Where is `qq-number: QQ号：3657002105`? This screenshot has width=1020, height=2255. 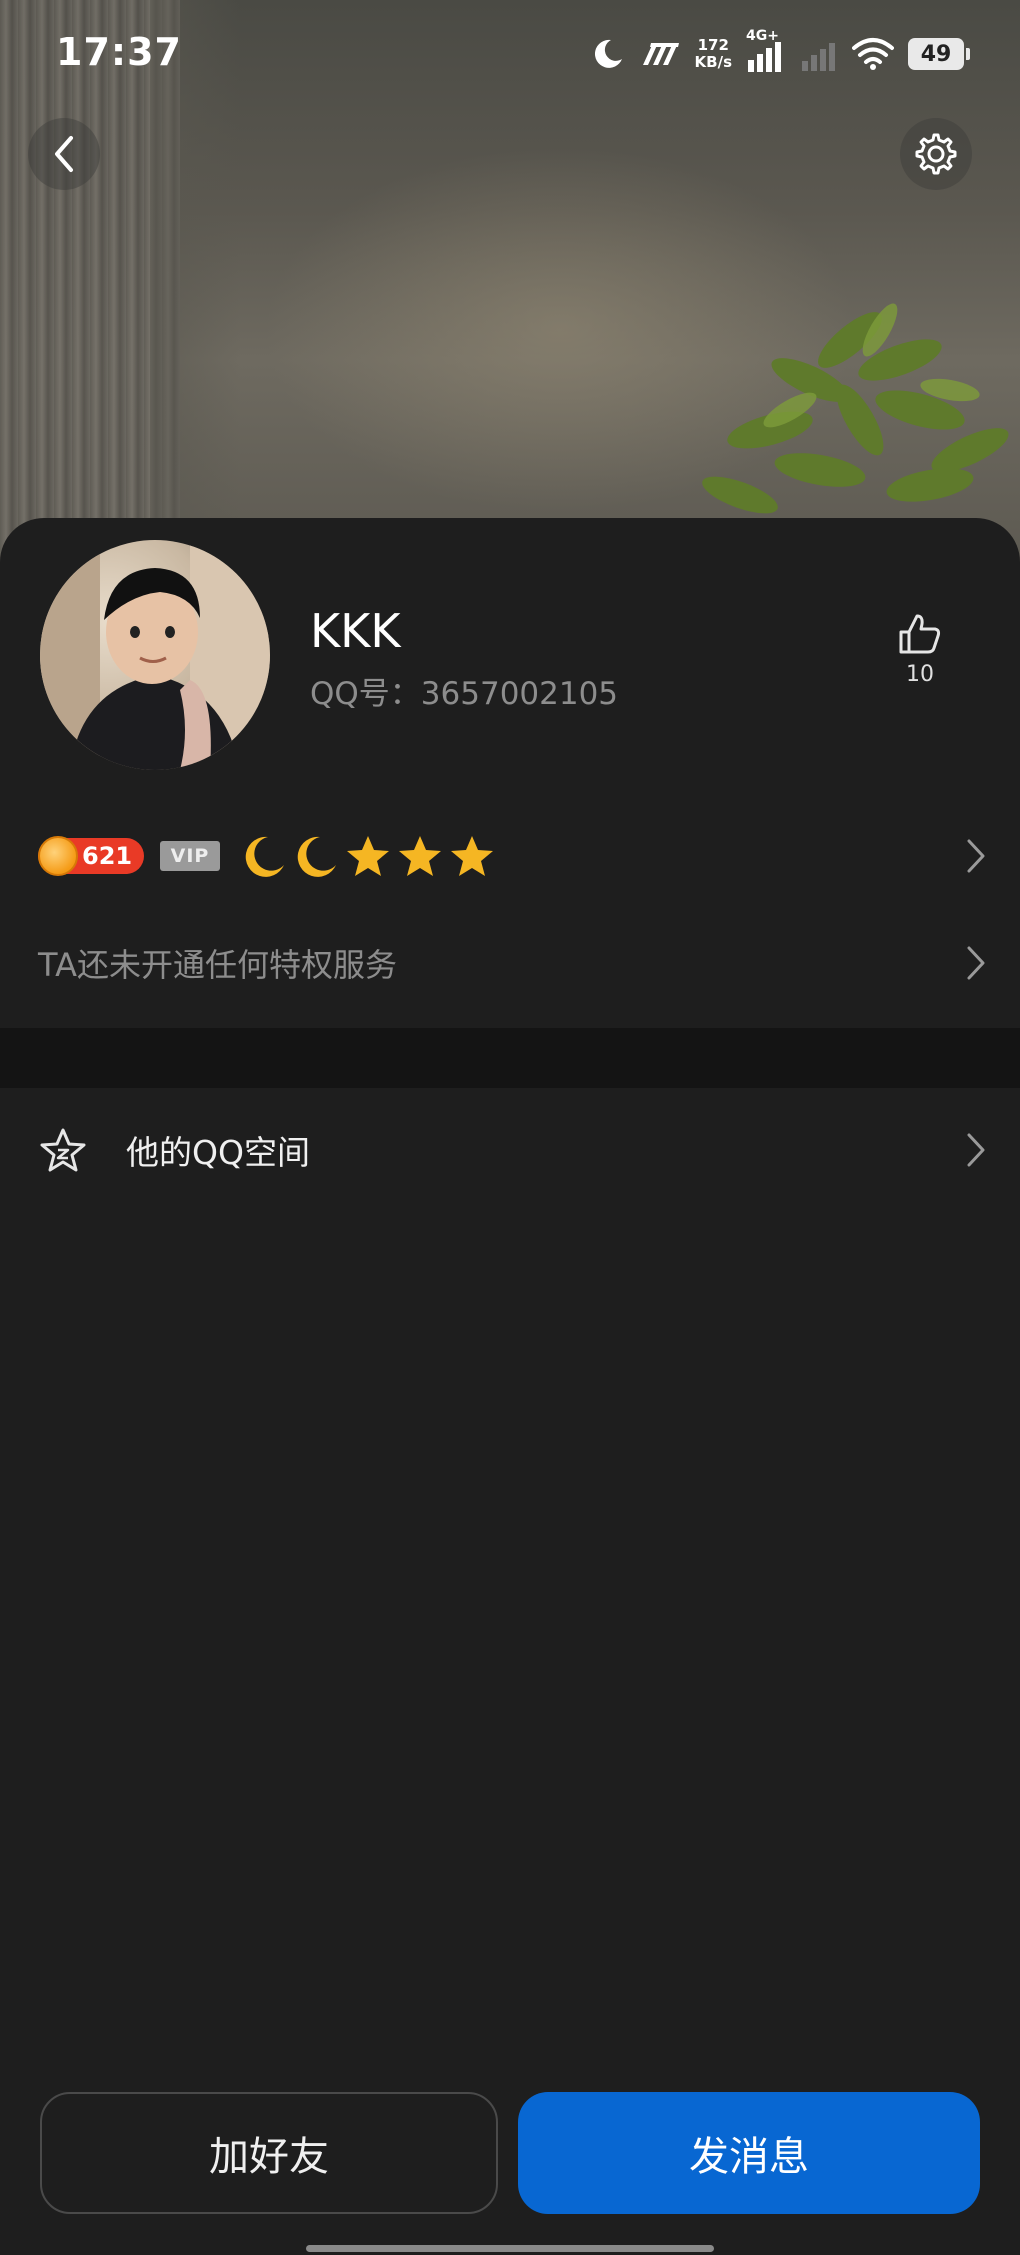
qq-number: QQ号：3657002105 is located at coordinates (464, 694).